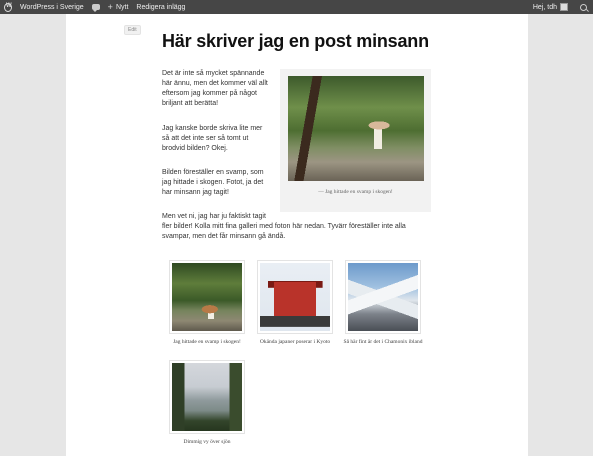  Describe the element at coordinates (160, 7) in the screenshot. I see `edit-post-link: Redigera inlägg` at that location.